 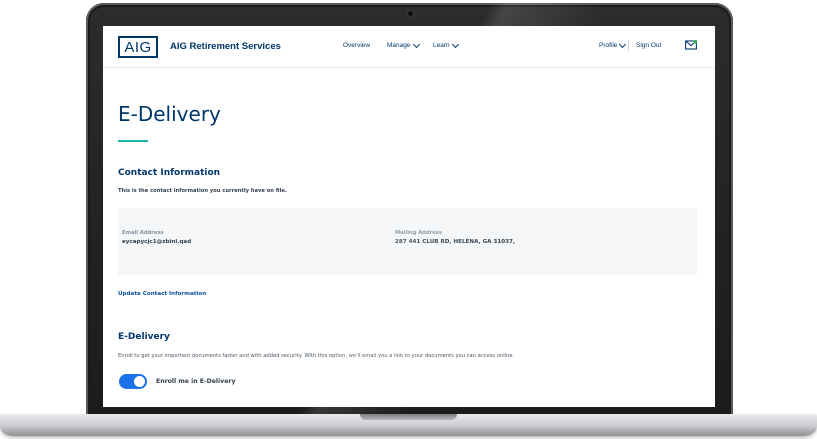 I want to click on update-contact-link: Update Contact Information, so click(x=162, y=294).